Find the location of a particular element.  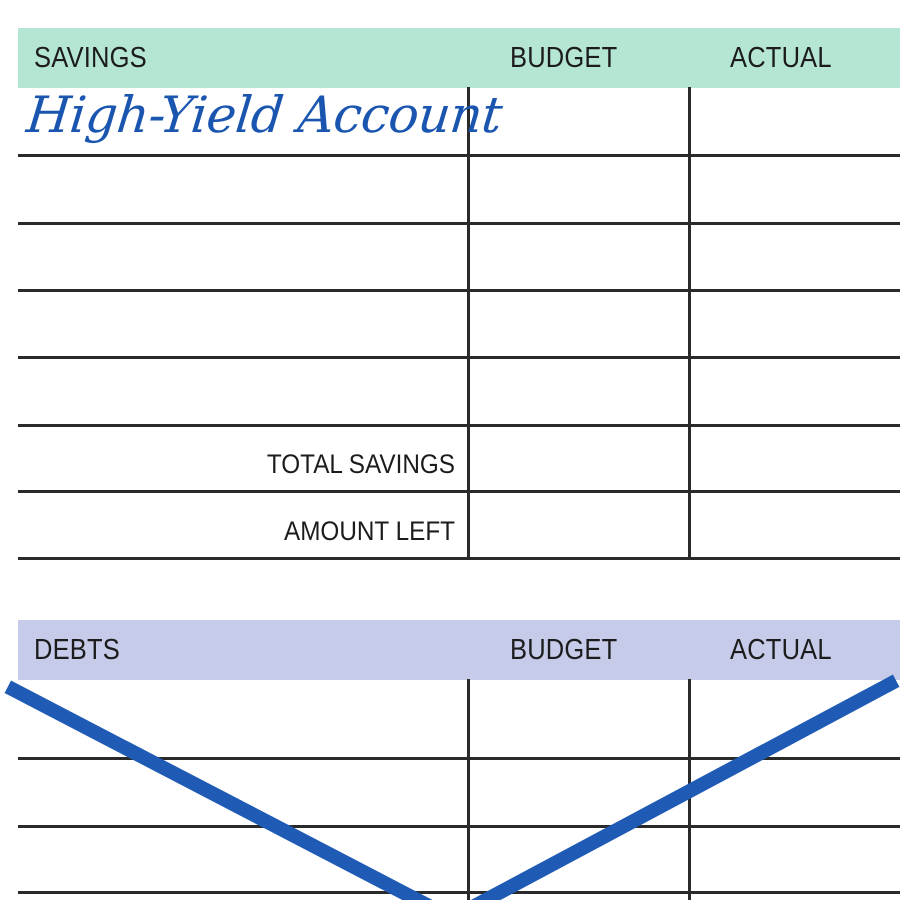

savings-header-actual: ACTUAL is located at coordinates (781, 58).